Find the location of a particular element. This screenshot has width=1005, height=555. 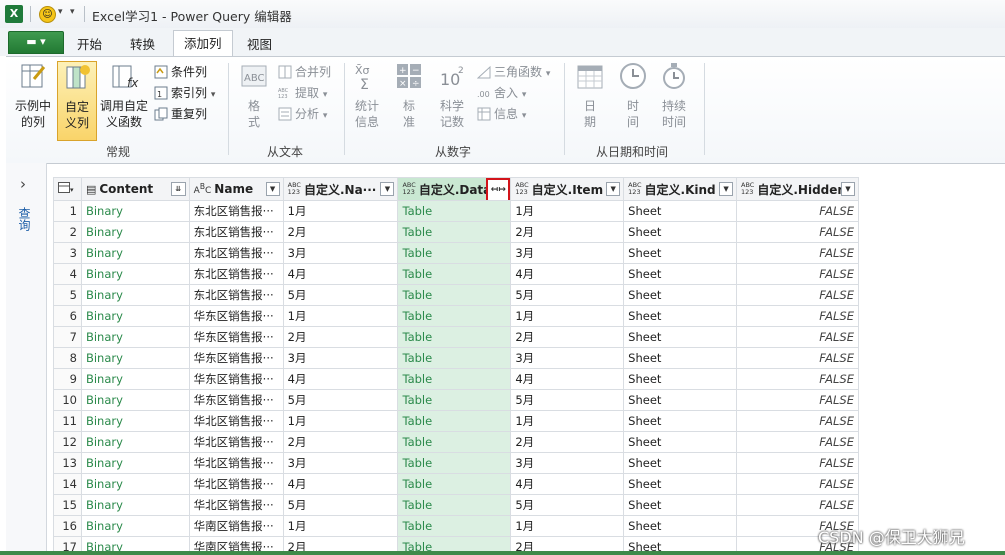

column-header: ▤ Content ⇊ is located at coordinates (135, 189).